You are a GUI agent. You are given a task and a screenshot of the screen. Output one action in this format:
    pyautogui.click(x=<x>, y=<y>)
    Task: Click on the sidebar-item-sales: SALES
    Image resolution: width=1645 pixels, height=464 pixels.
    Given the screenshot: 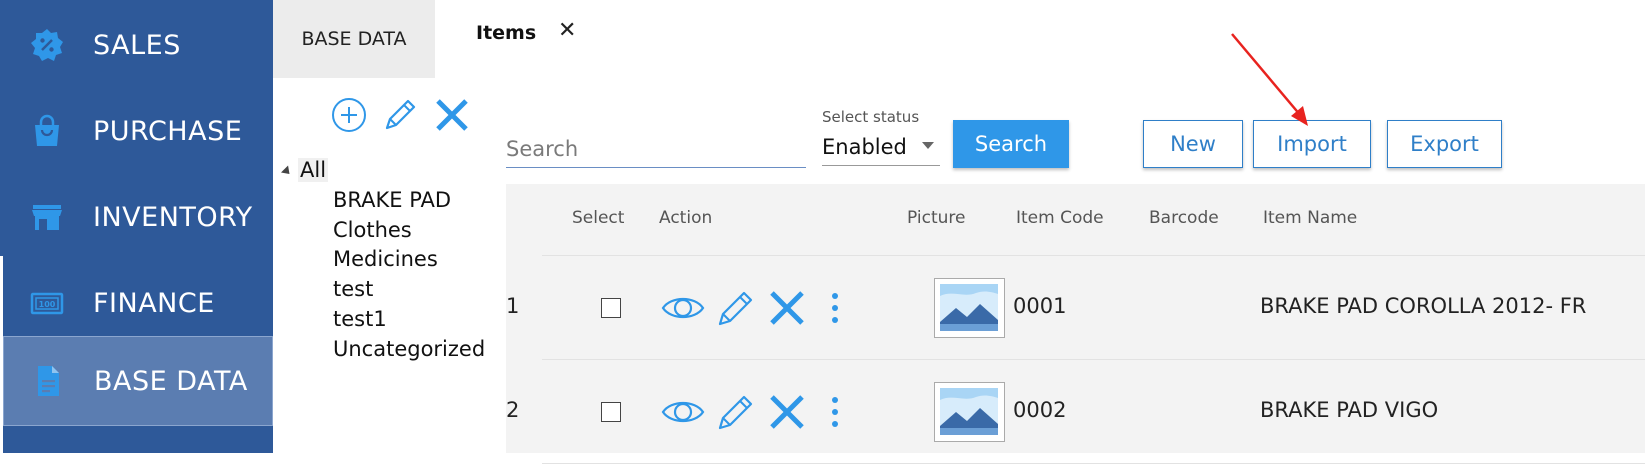 What is the action you would take?
    pyautogui.click(x=138, y=45)
    